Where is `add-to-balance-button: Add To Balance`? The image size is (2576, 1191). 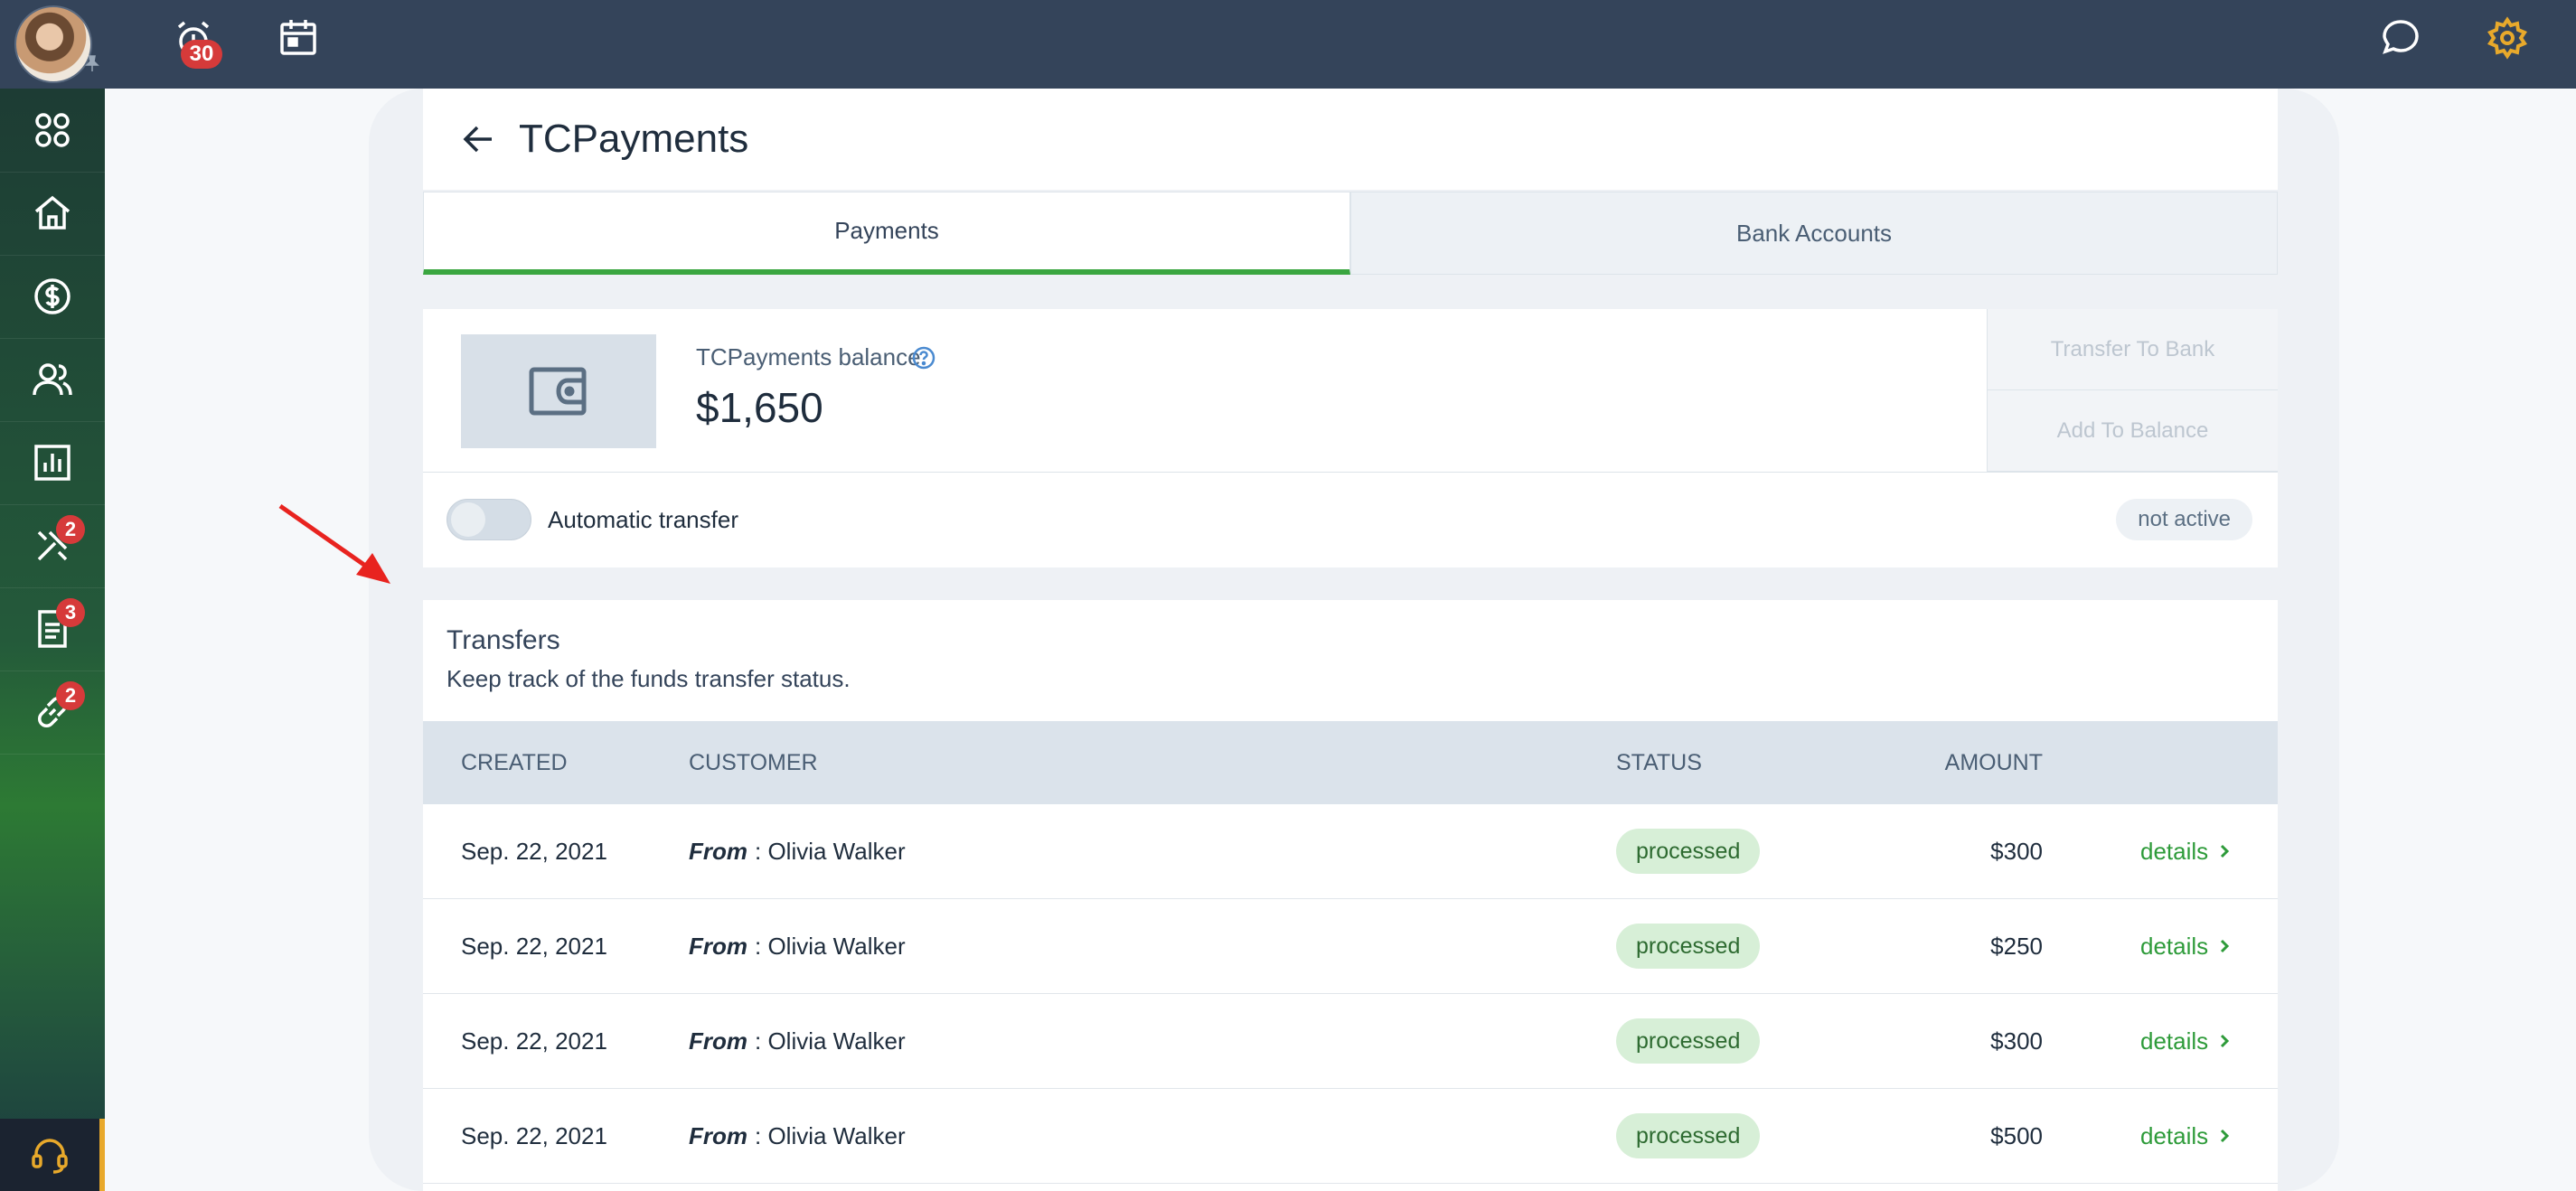 add-to-balance-button: Add To Balance is located at coordinates (2133, 431).